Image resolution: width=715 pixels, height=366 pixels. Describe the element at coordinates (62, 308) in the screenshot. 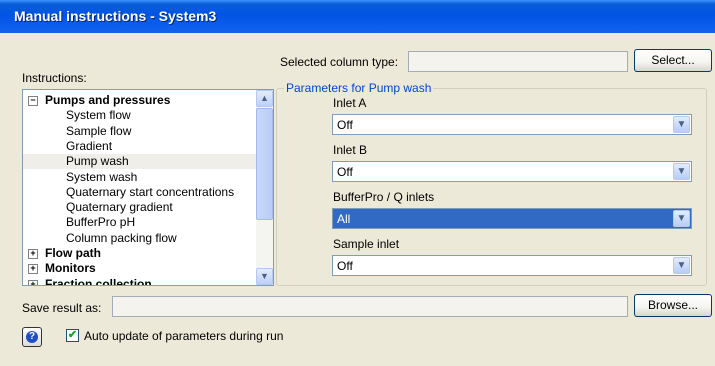

I see `save-result-label: Save result as:` at that location.